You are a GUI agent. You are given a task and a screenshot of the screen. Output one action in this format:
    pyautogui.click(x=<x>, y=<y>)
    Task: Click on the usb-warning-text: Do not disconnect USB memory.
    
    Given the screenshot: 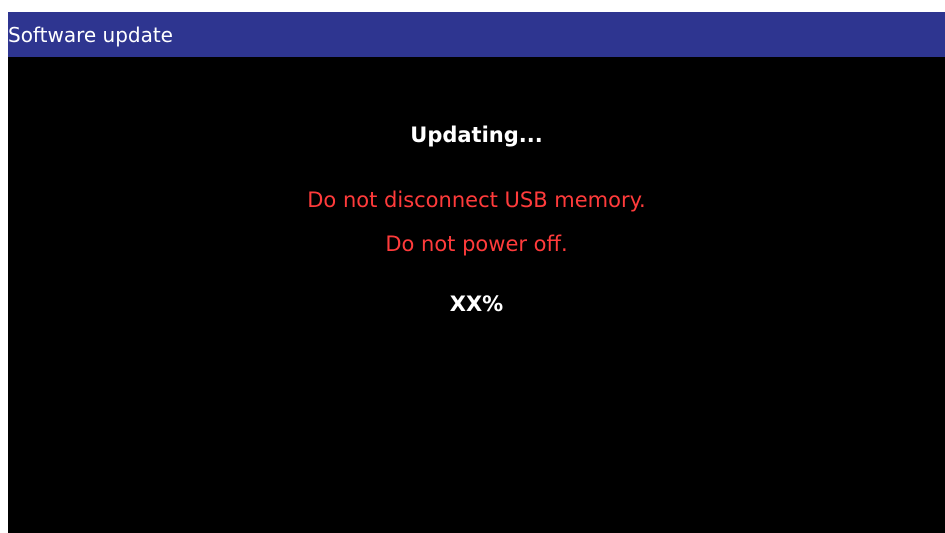 What is the action you would take?
    pyautogui.click(x=476, y=200)
    